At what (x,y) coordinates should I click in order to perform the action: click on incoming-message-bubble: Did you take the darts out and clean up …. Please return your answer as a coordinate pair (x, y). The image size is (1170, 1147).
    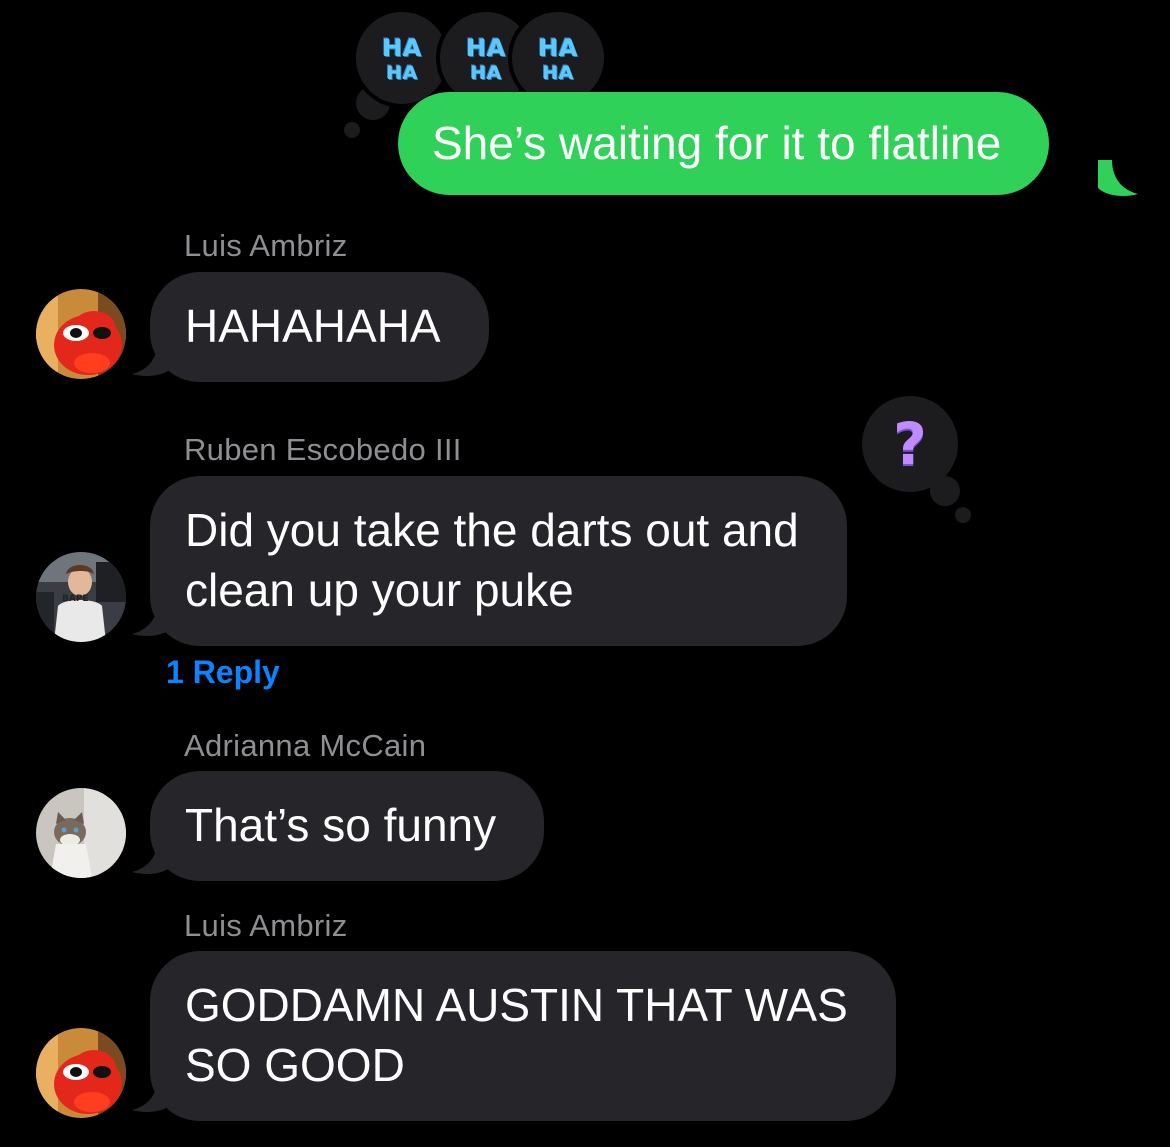
    Looking at the image, I should click on (498, 561).